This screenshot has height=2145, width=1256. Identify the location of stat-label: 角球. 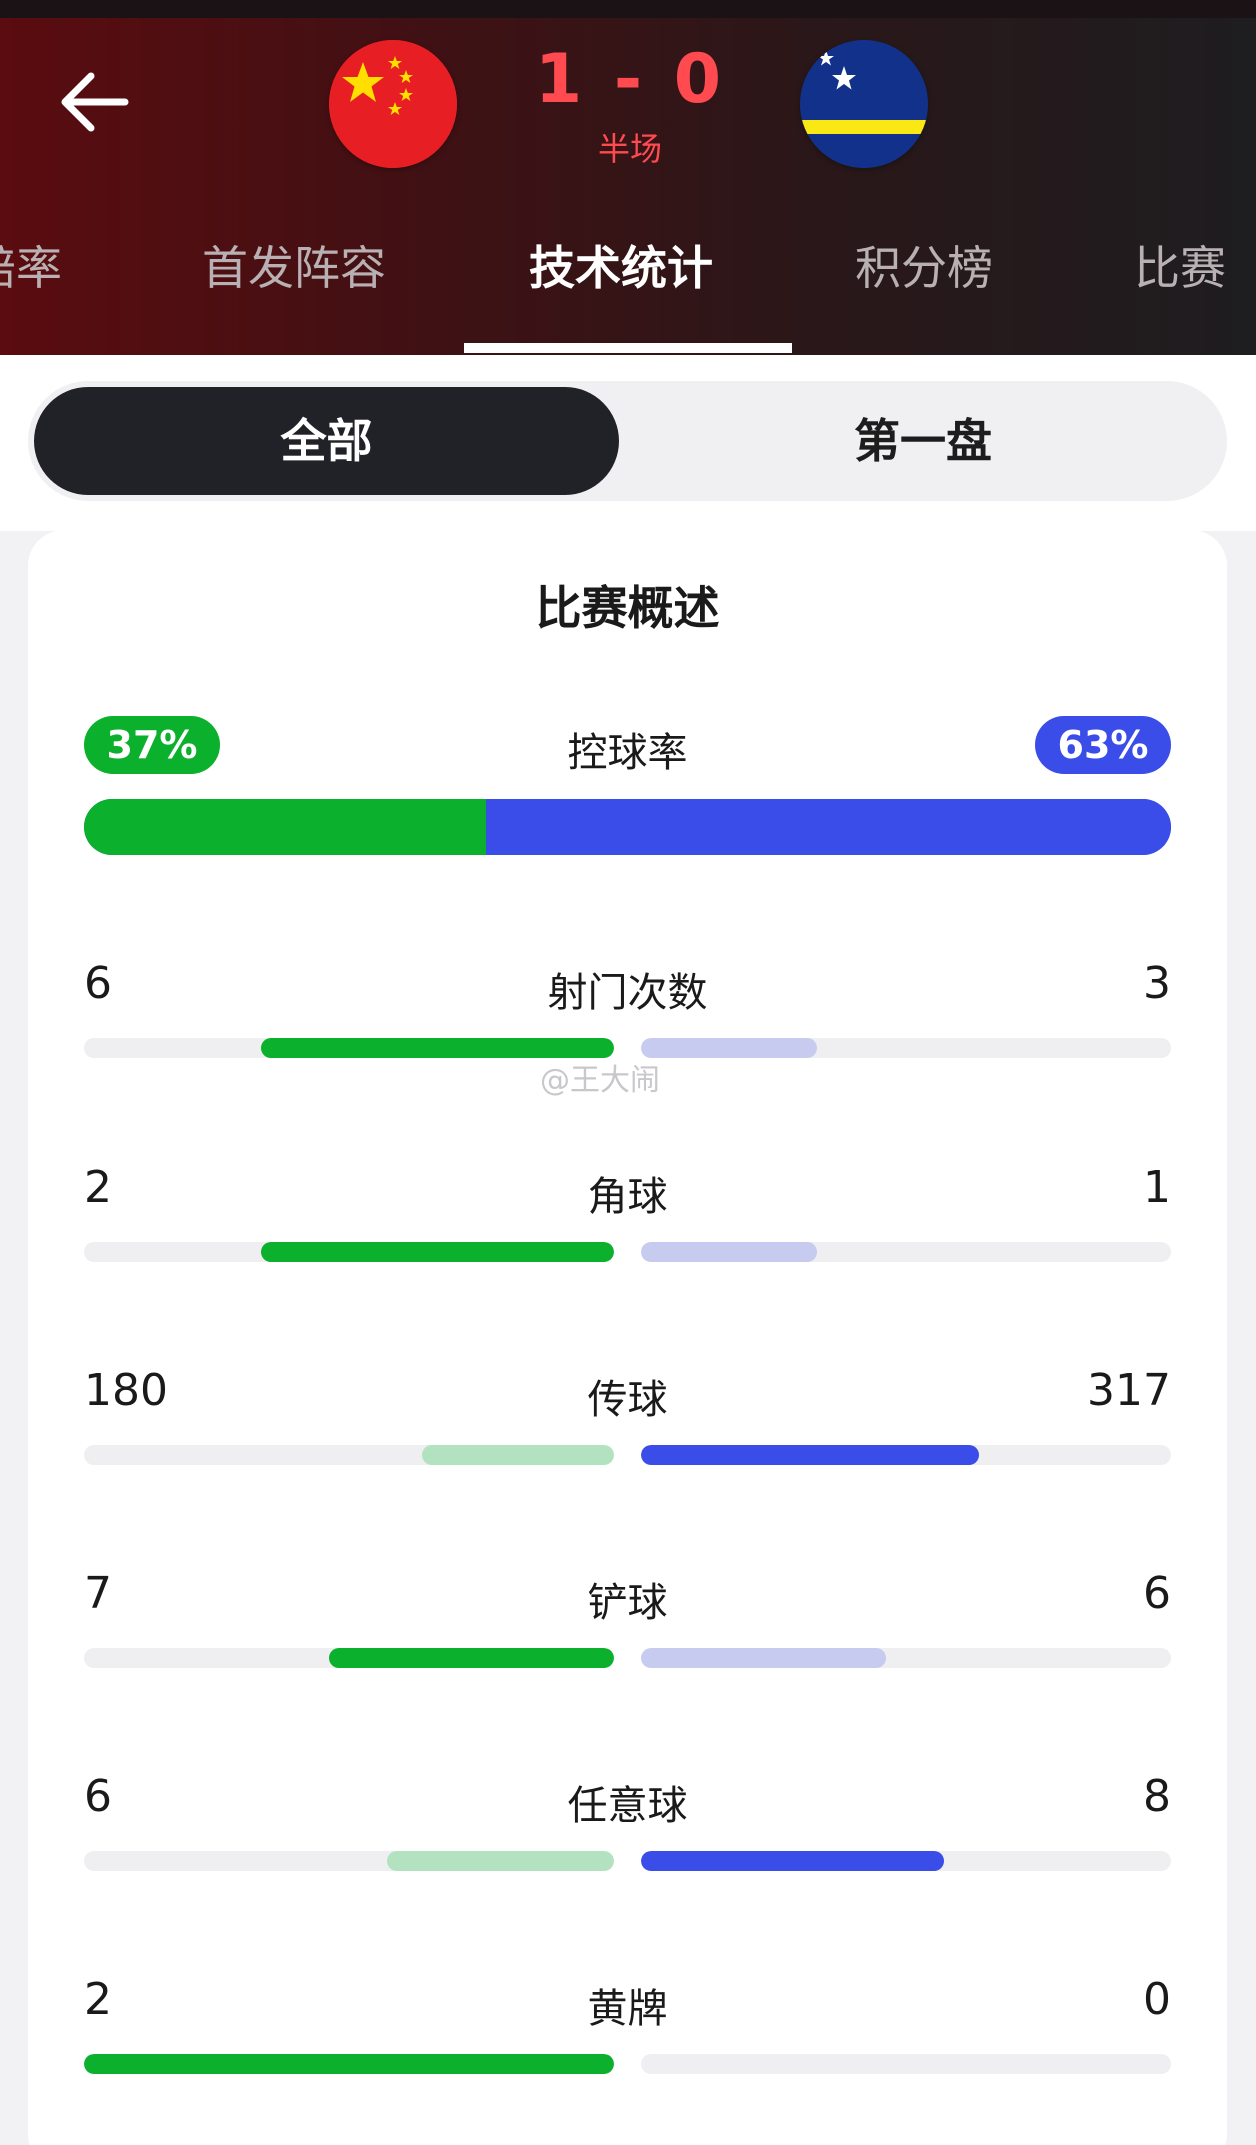
(627, 1197).